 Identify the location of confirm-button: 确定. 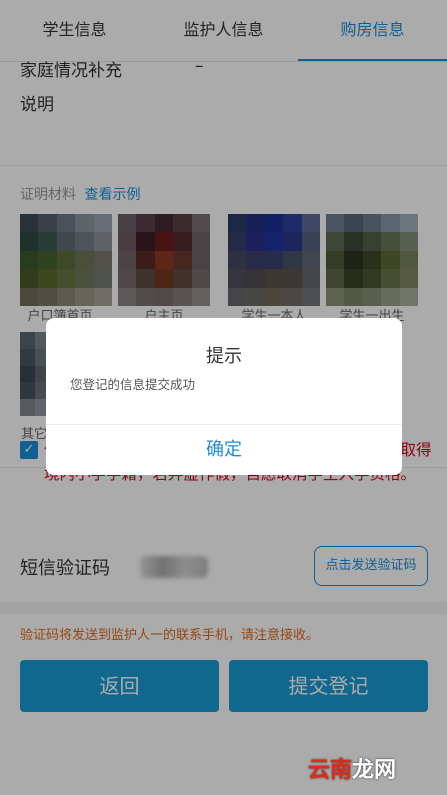
(224, 450).